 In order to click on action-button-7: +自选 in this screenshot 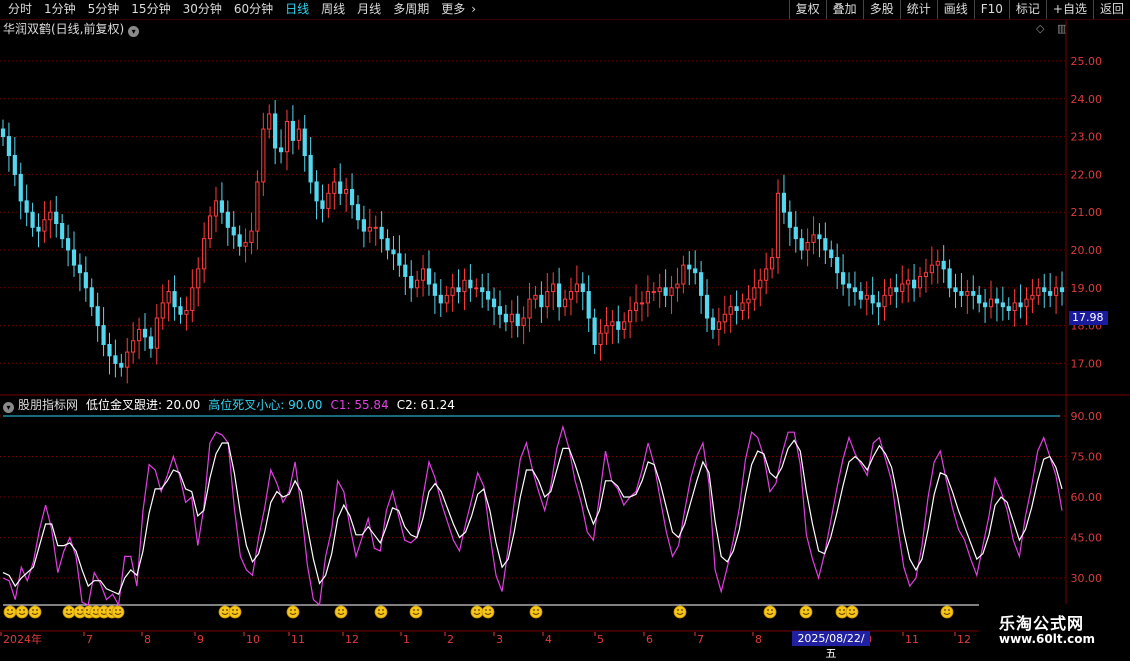, I will do `click(1069, 9)`.